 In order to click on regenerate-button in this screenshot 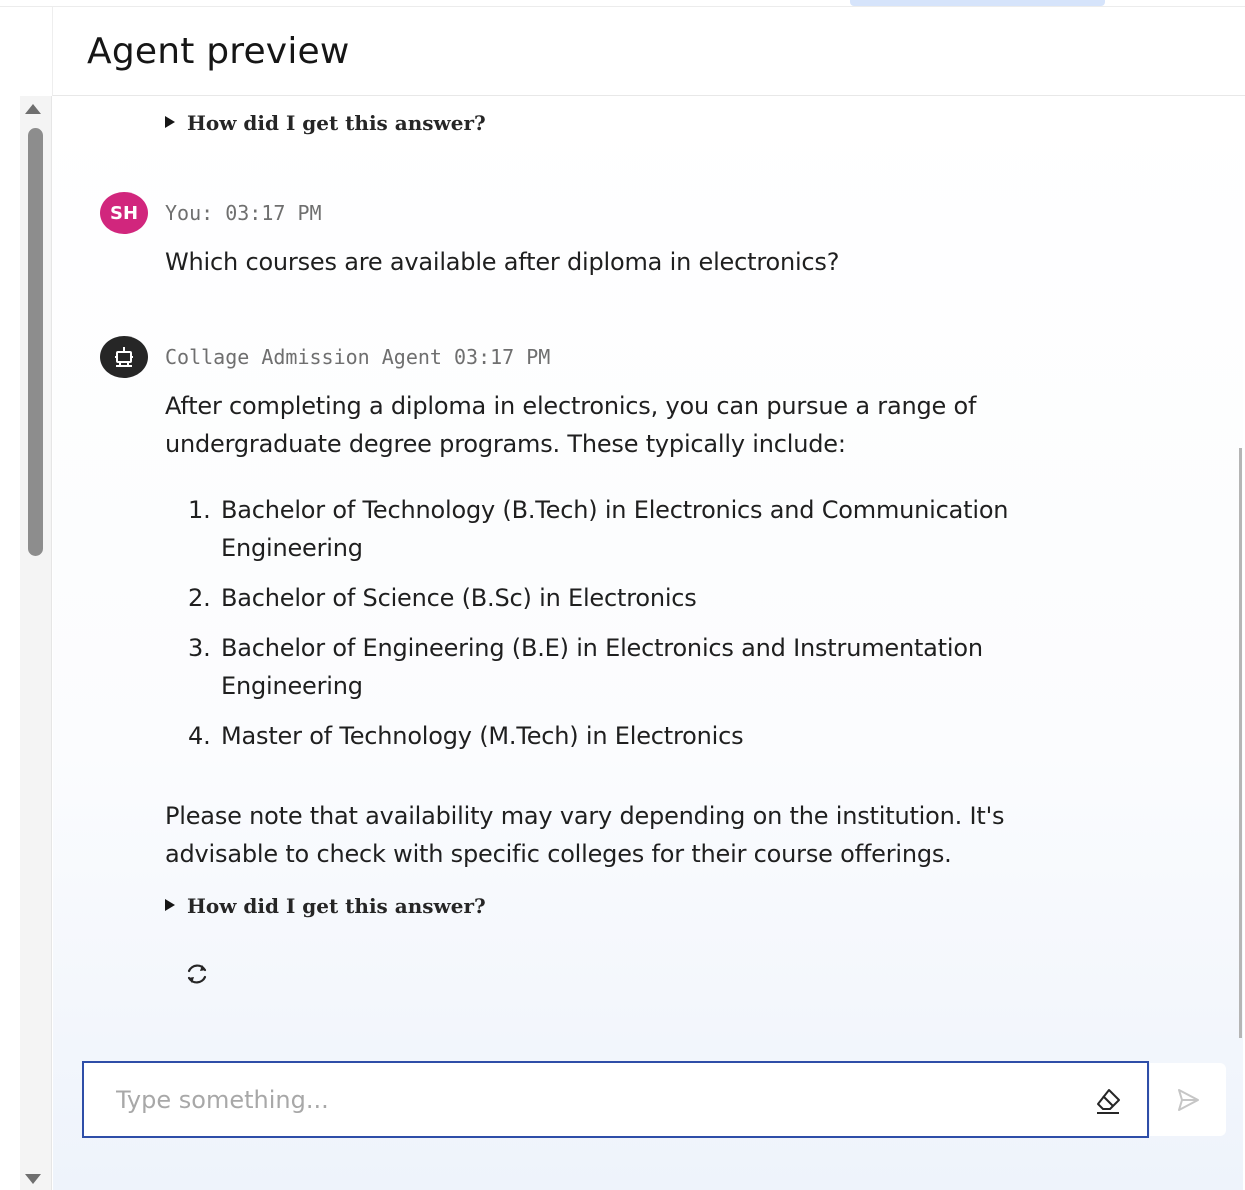, I will do `click(197, 974)`.